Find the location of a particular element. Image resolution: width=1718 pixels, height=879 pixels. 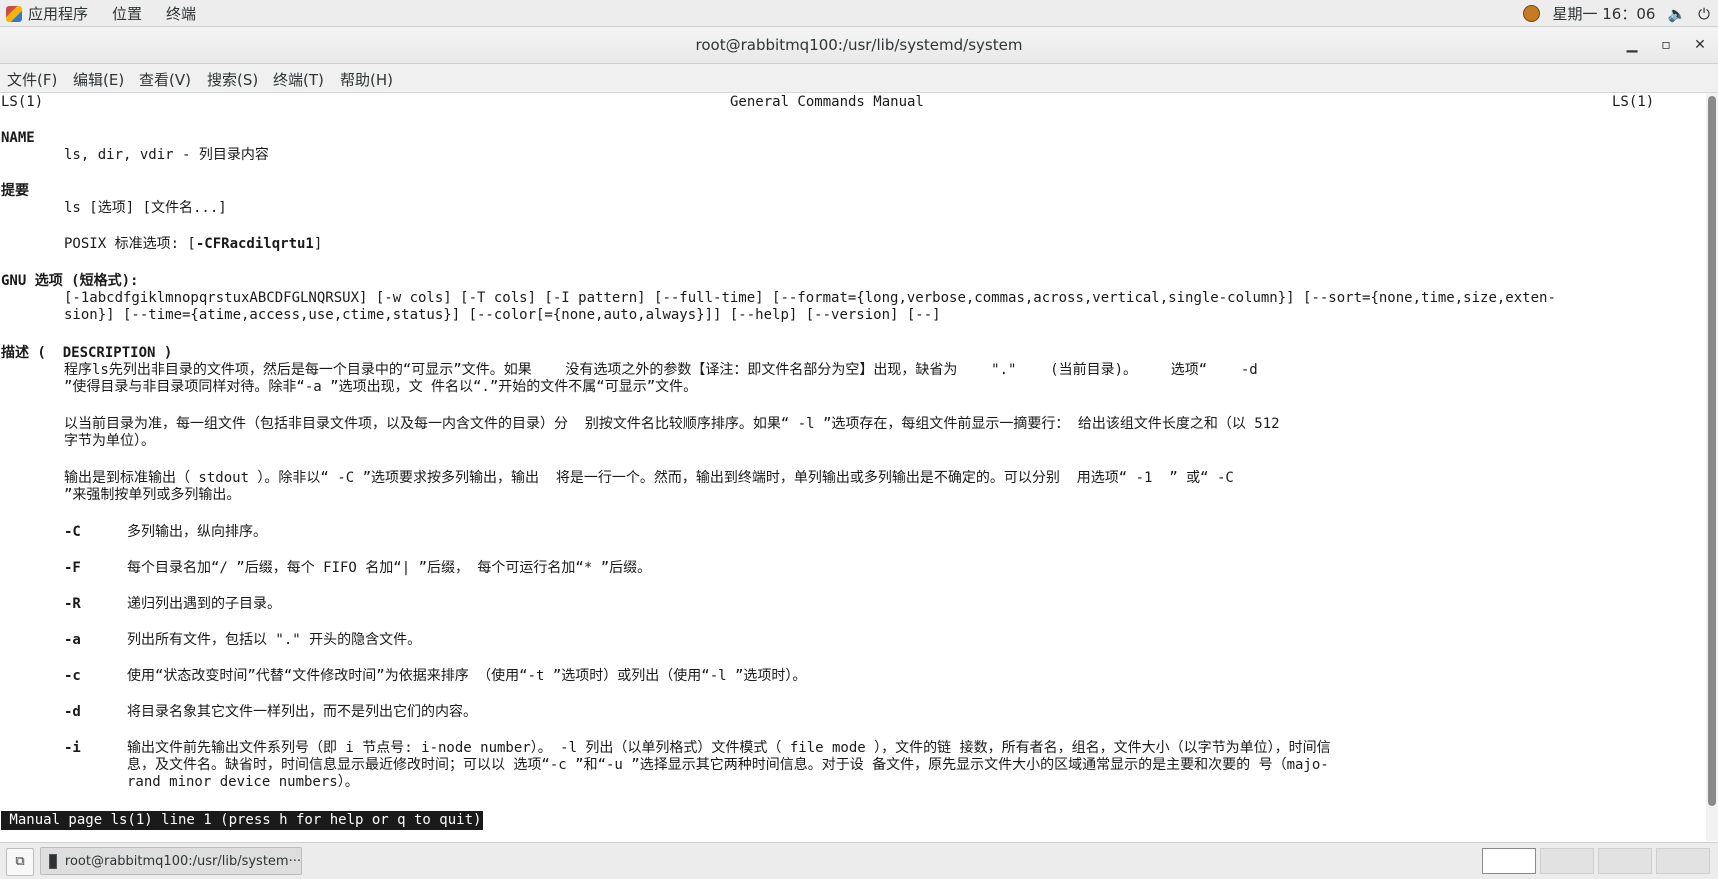

scrollbar-thumb is located at coordinates (1712, 451).